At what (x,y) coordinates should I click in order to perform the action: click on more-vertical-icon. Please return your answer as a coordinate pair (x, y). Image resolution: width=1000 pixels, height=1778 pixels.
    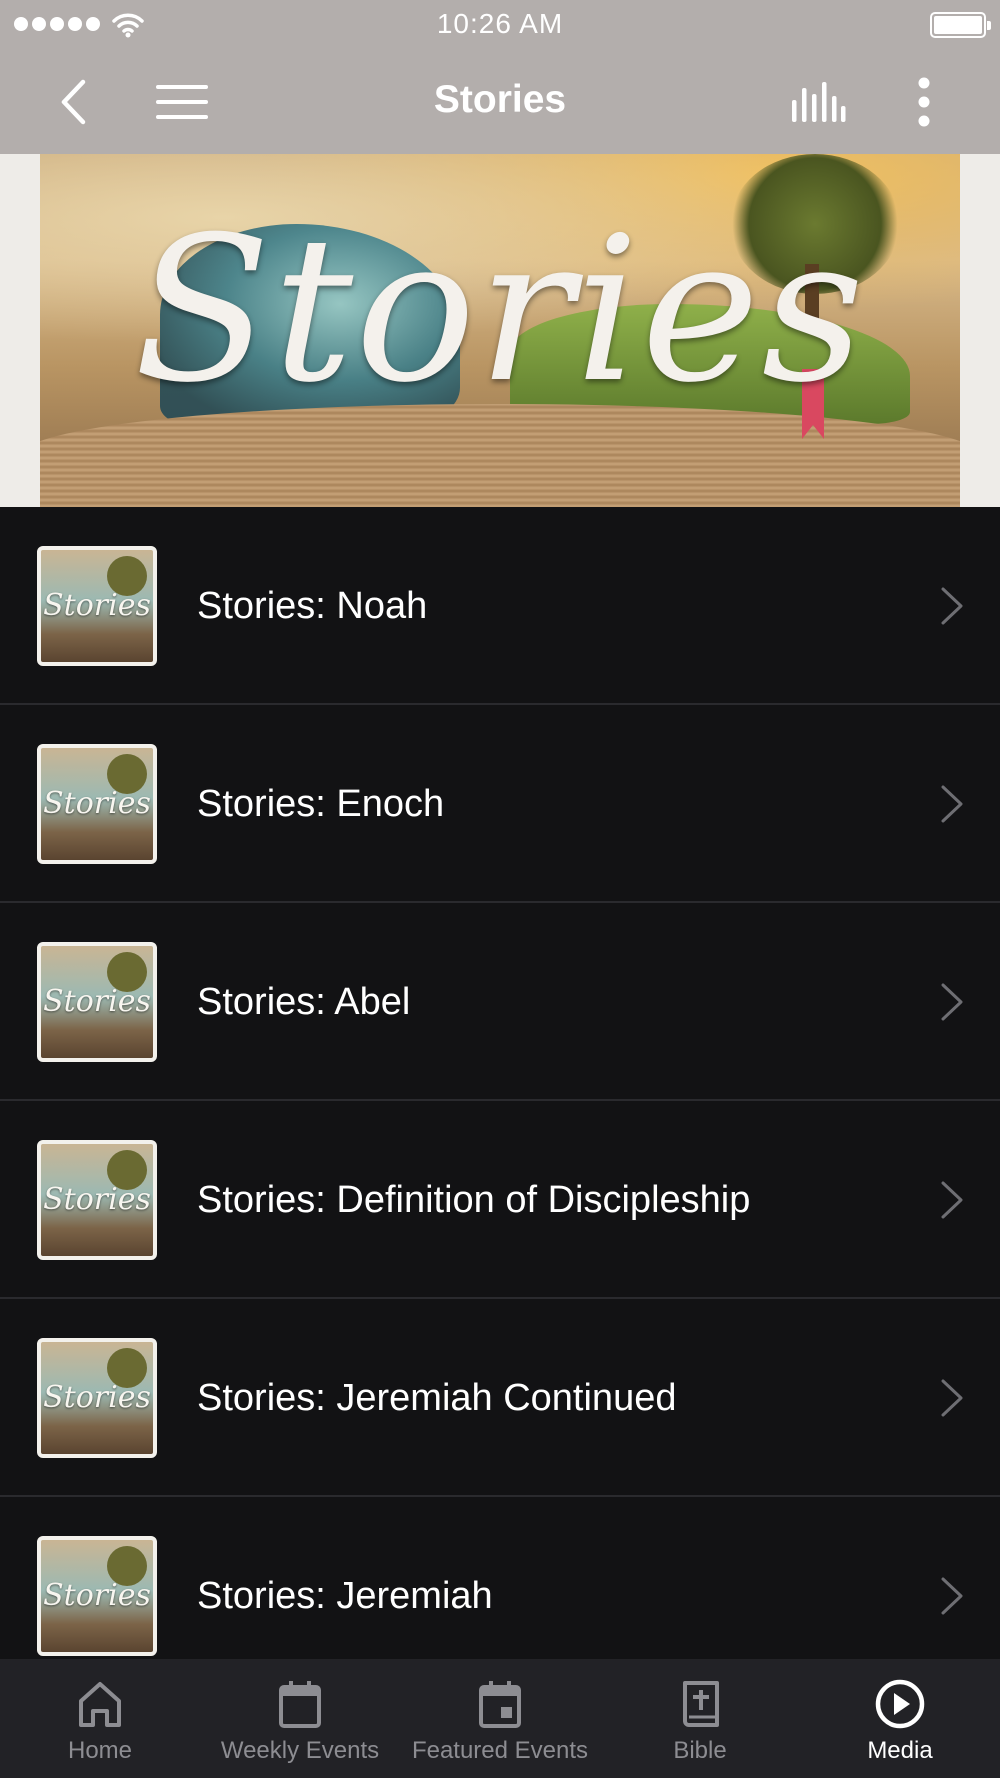
    Looking at the image, I should click on (924, 102).